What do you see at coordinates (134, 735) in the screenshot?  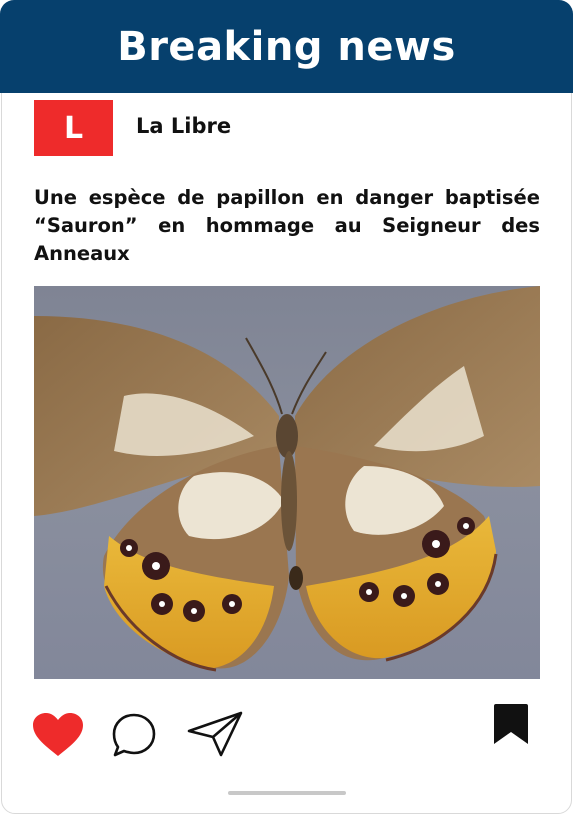 I see `comment-icon` at bounding box center [134, 735].